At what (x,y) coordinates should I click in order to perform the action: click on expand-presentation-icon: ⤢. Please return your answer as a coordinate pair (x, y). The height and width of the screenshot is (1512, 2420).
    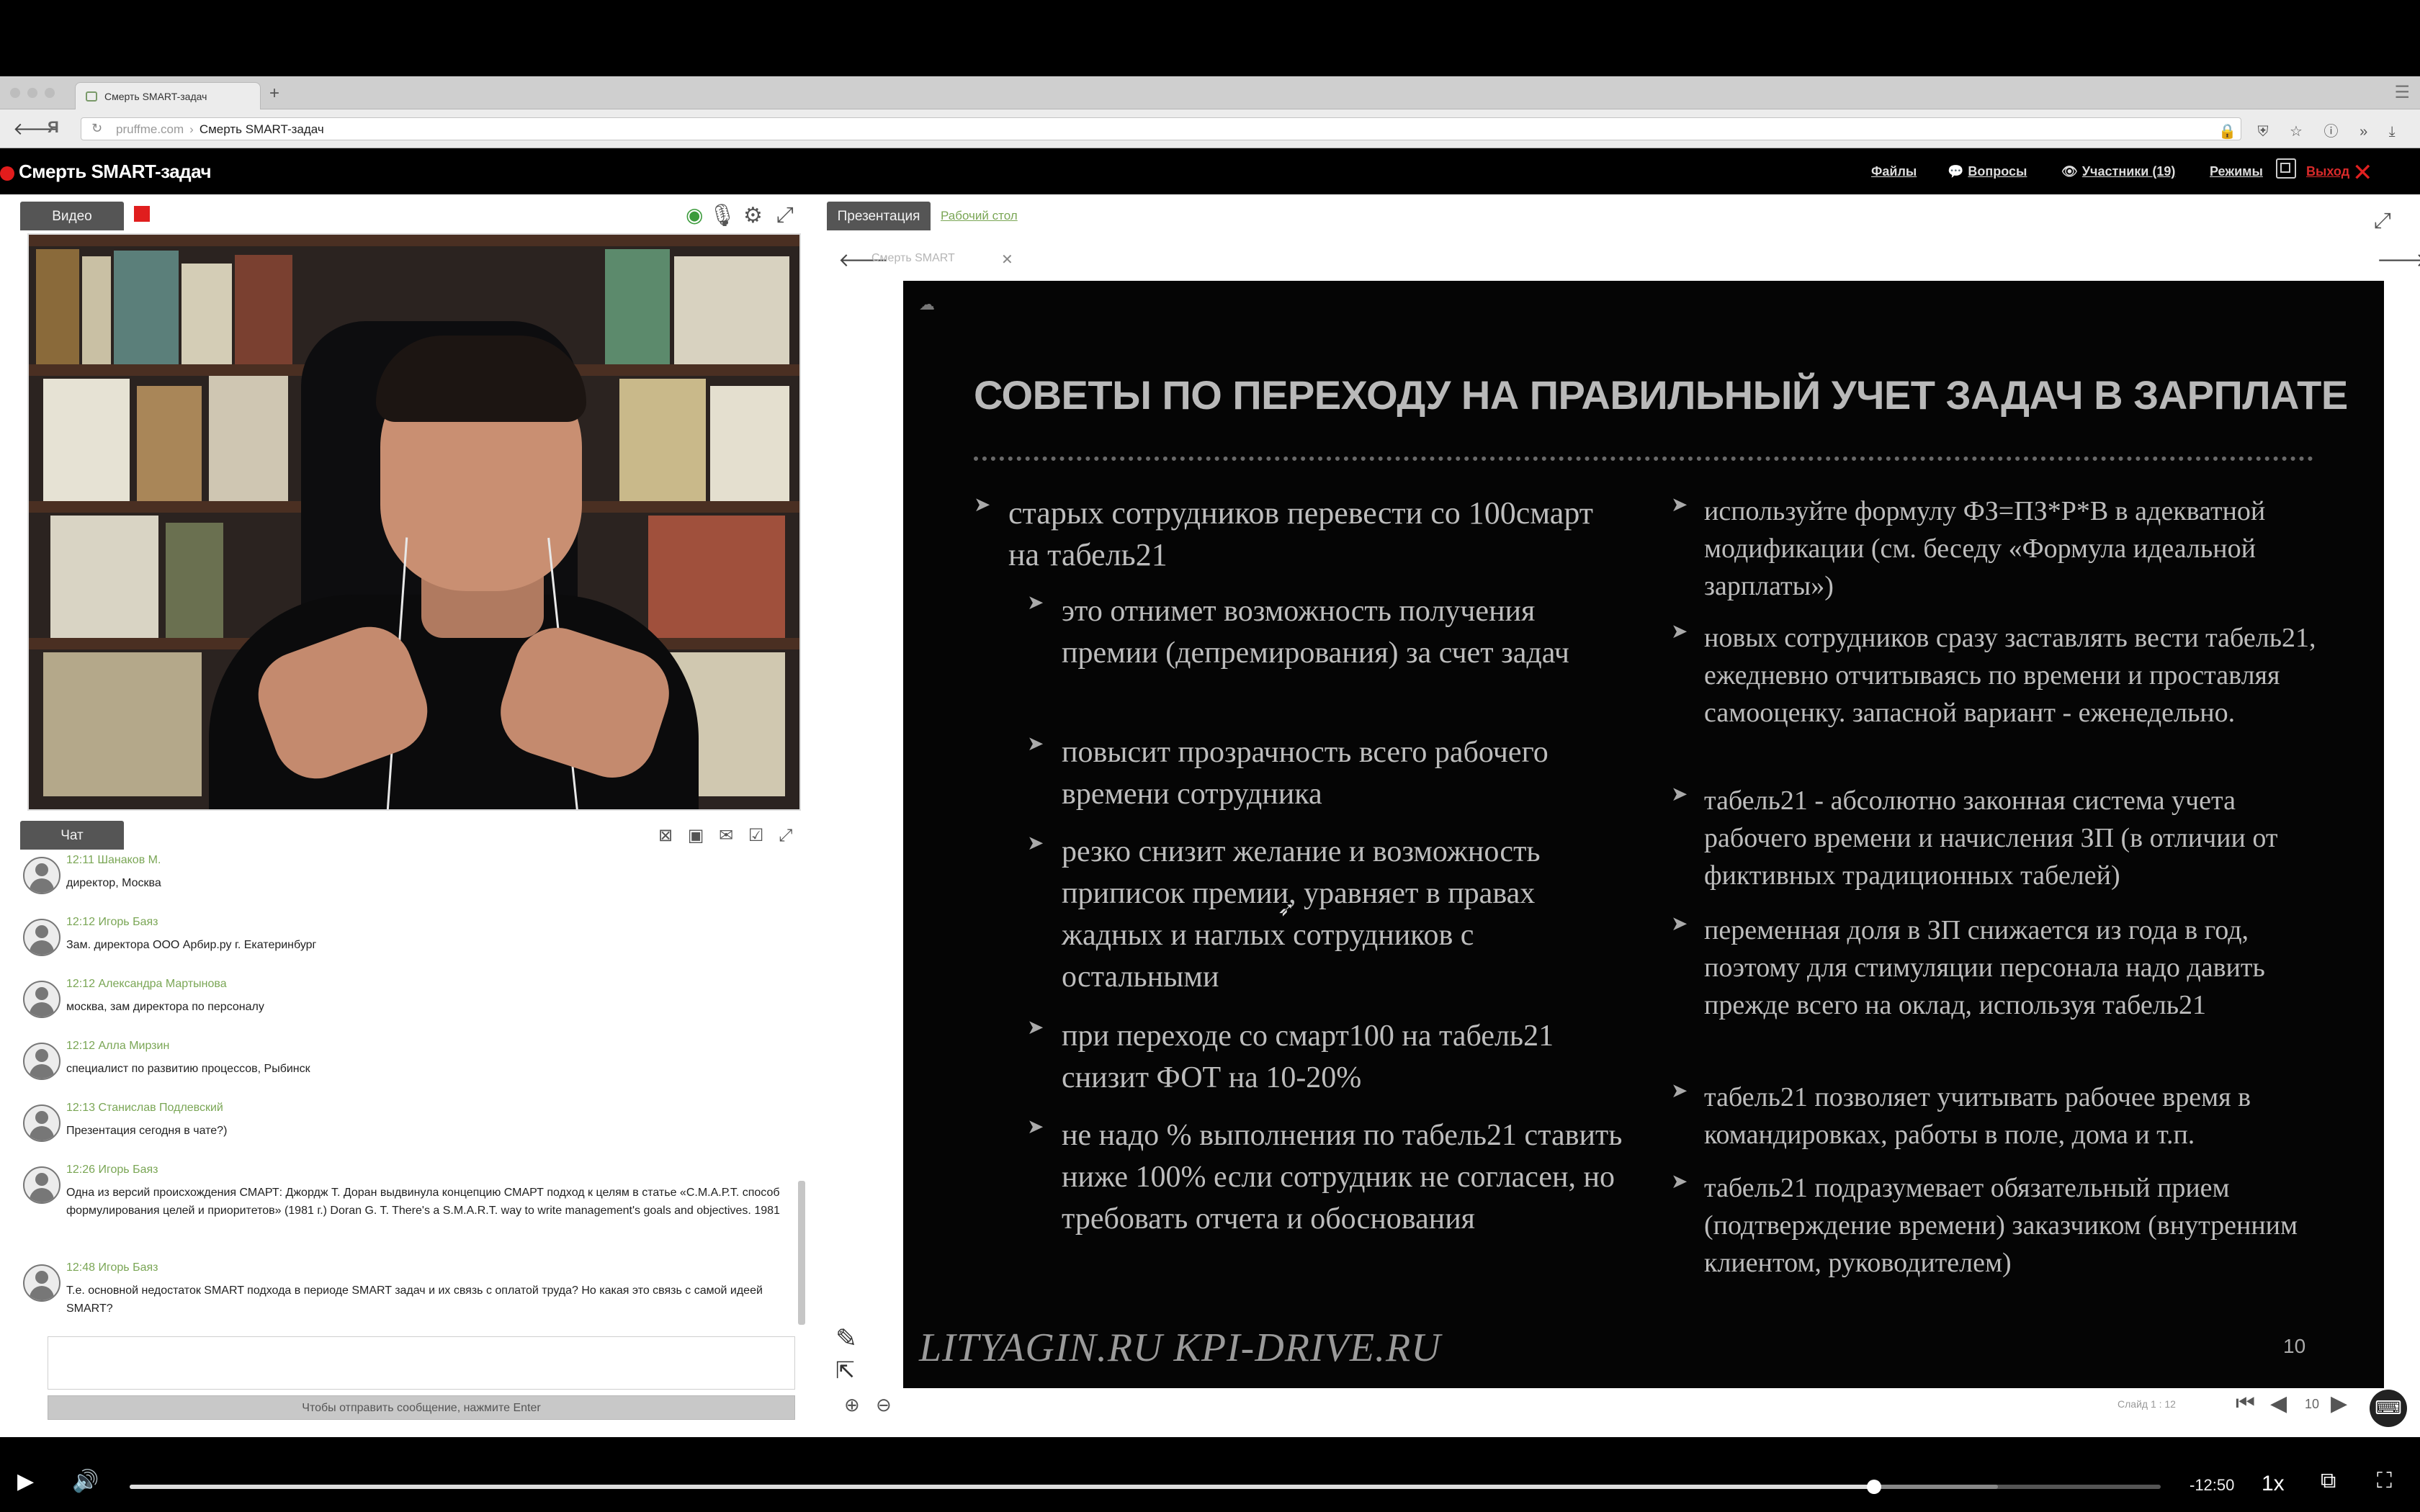
    Looking at the image, I should click on (2382, 221).